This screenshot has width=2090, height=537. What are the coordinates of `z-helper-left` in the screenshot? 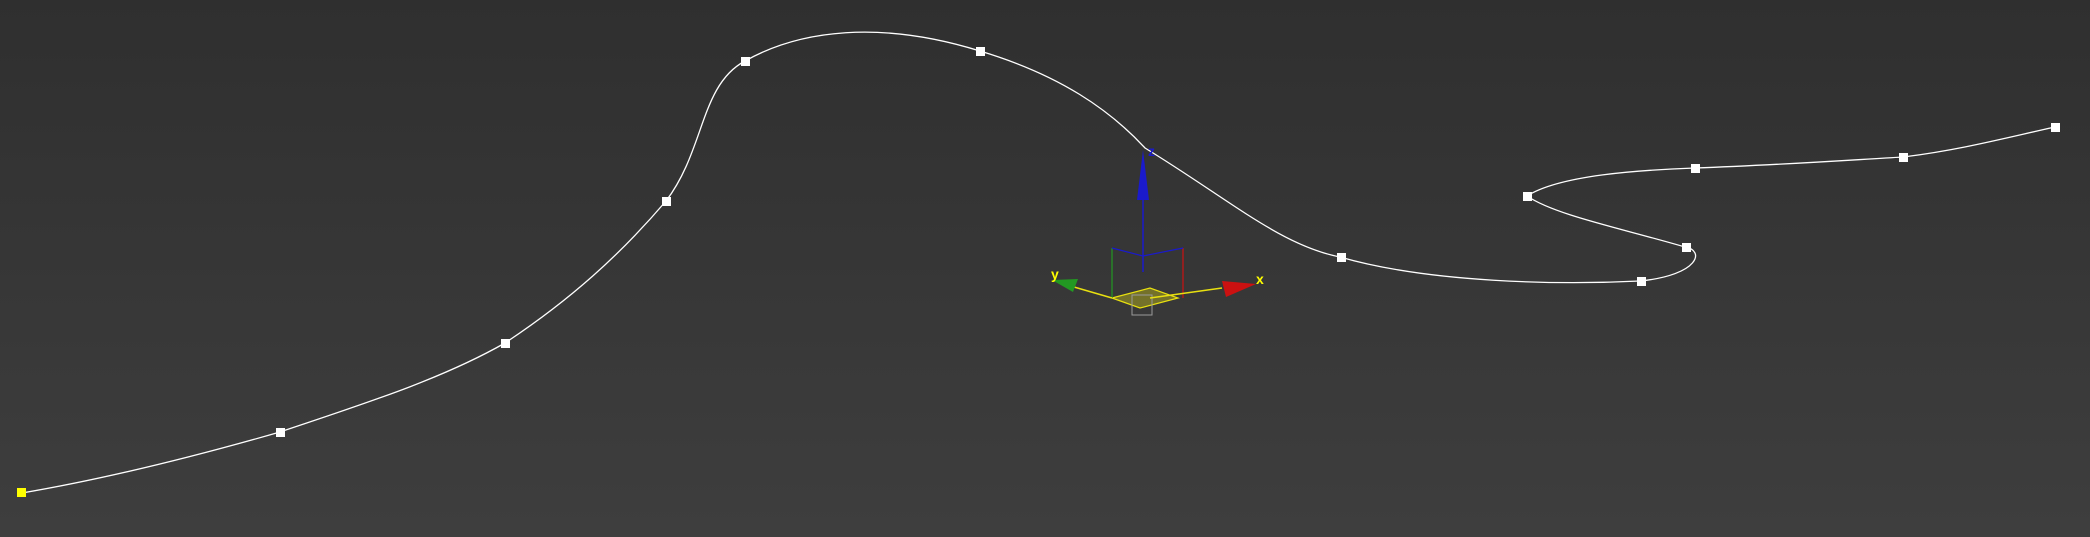 It's located at (1127, 252).